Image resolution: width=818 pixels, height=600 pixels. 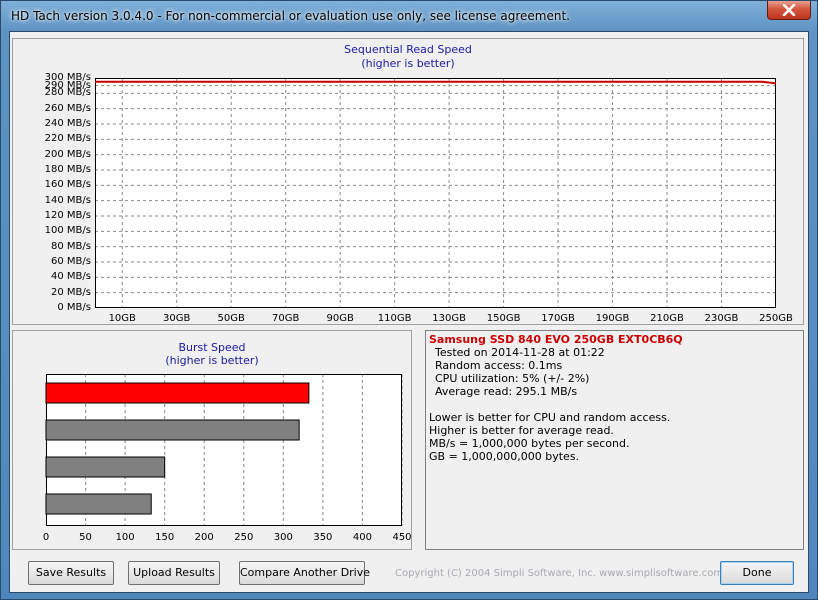 I want to click on burst-x-tick-label: 350, so click(x=323, y=537).